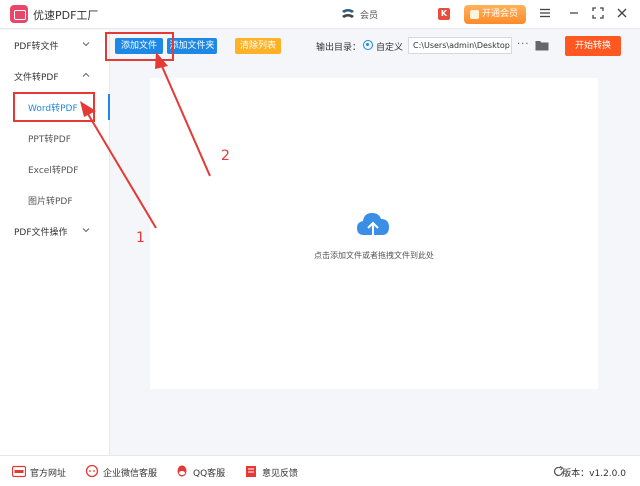  Describe the element at coordinates (348, 13) in the screenshot. I see `partner-logo-icon` at that location.